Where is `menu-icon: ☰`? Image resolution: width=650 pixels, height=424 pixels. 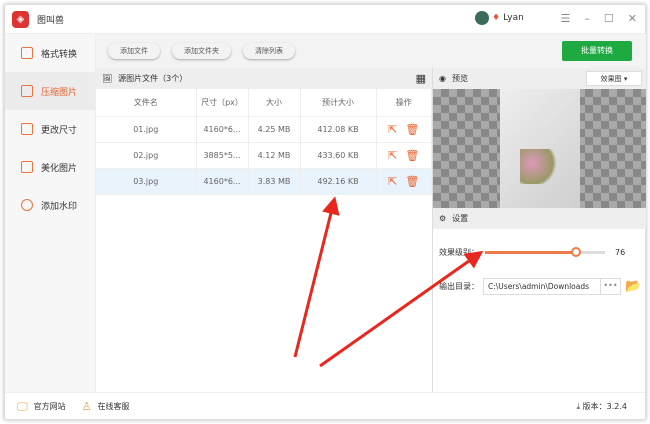
menu-icon: ☰ is located at coordinates (566, 18).